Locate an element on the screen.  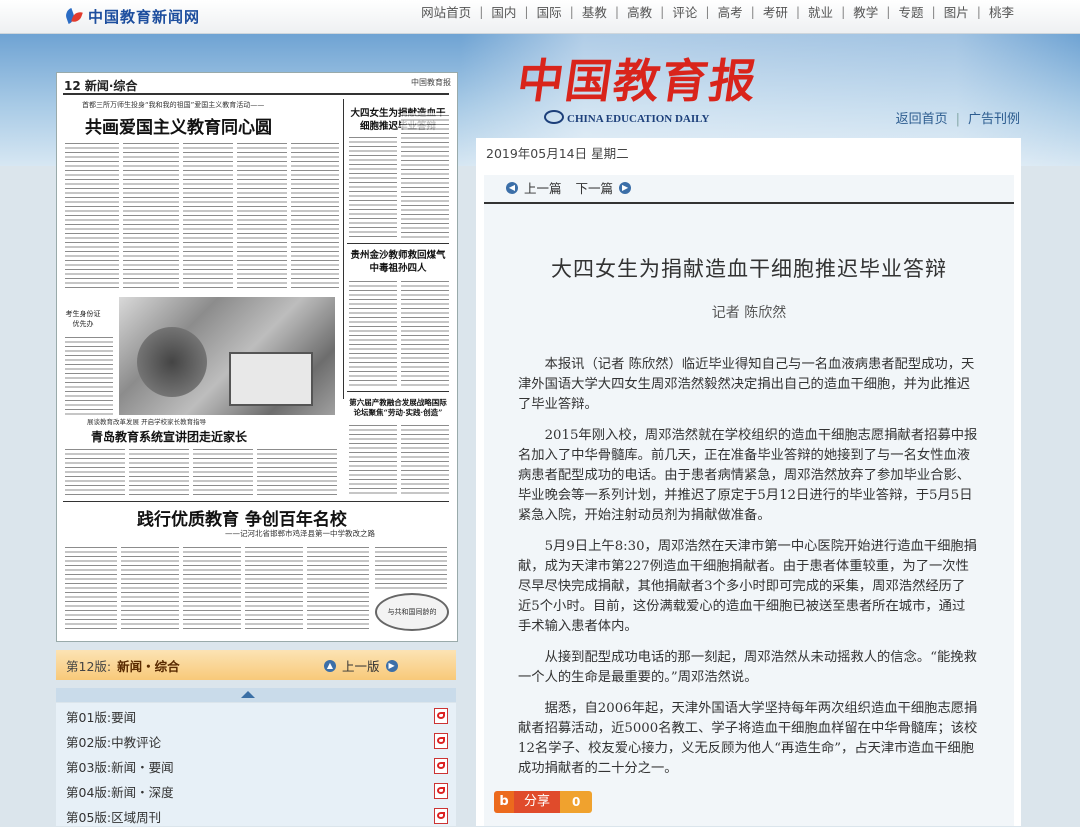
page-head-masthead: 中国教育报 is located at coordinates (431, 82).